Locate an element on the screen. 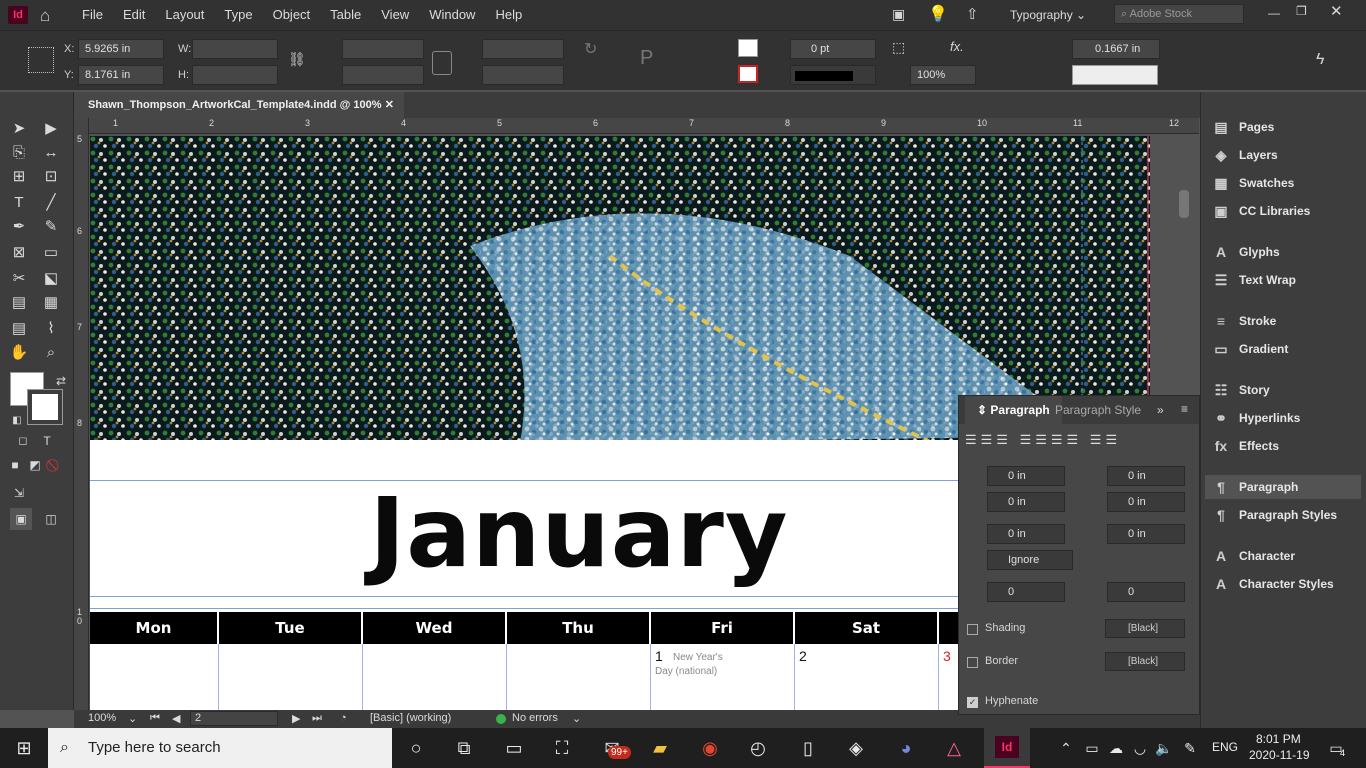  menu-window: Window is located at coordinates (452, 15).